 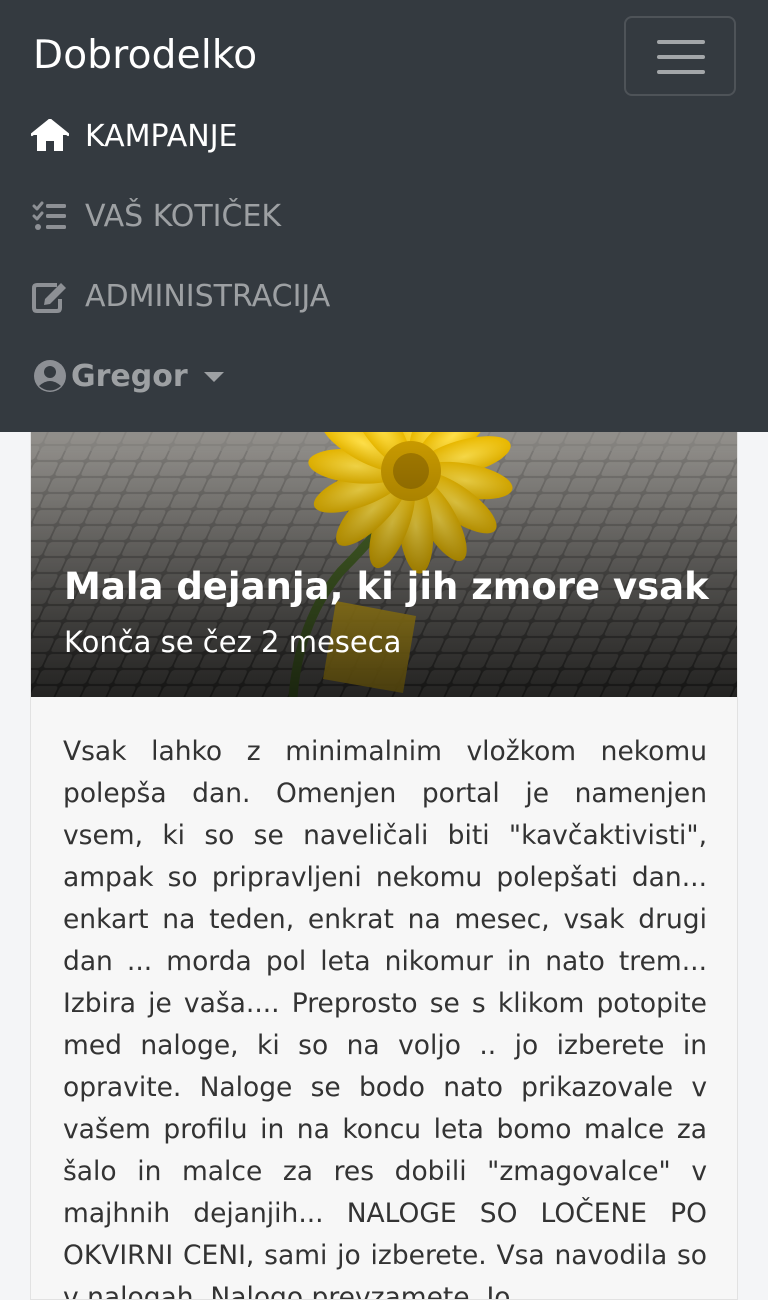 I want to click on chevron-down-icon, so click(x=213, y=377).